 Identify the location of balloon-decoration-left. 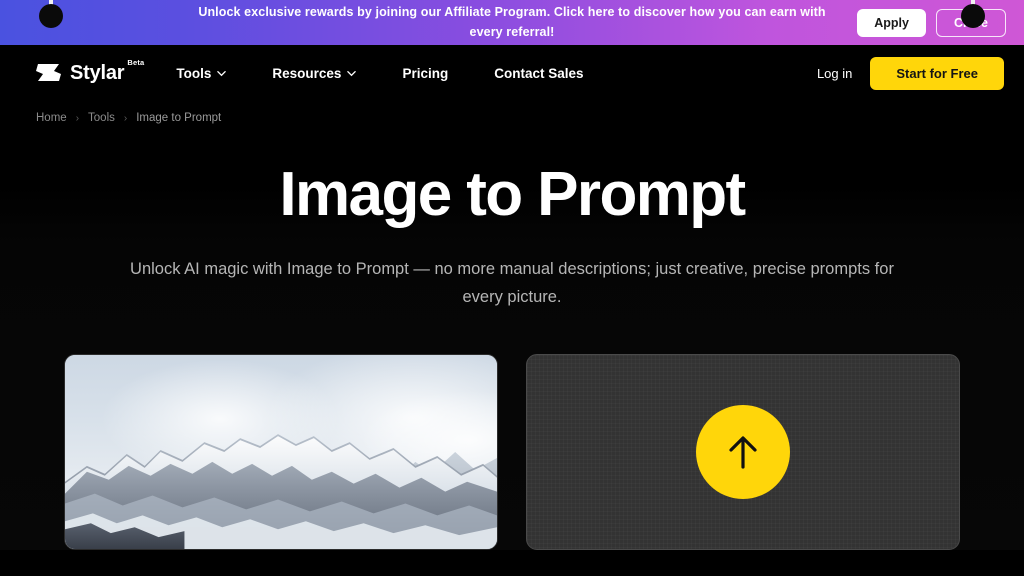
(51, 14).